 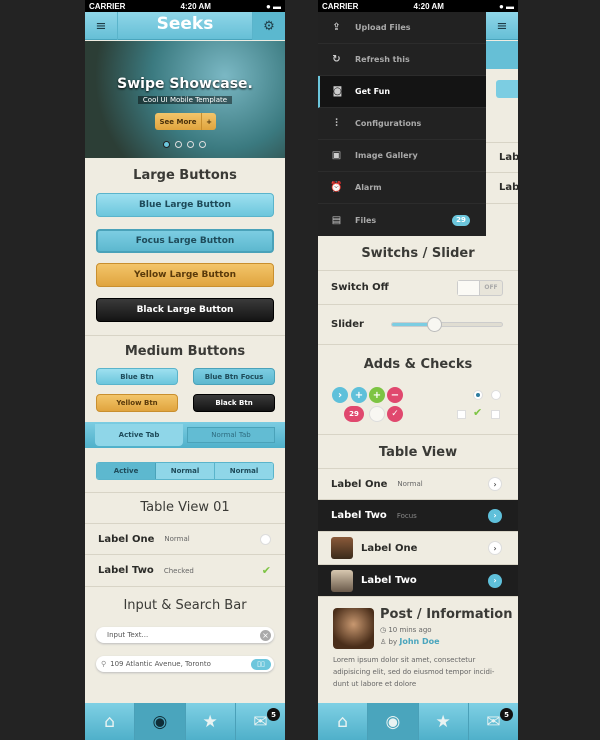 I want to click on yellow-button: Yellow Btn, so click(x=137, y=403).